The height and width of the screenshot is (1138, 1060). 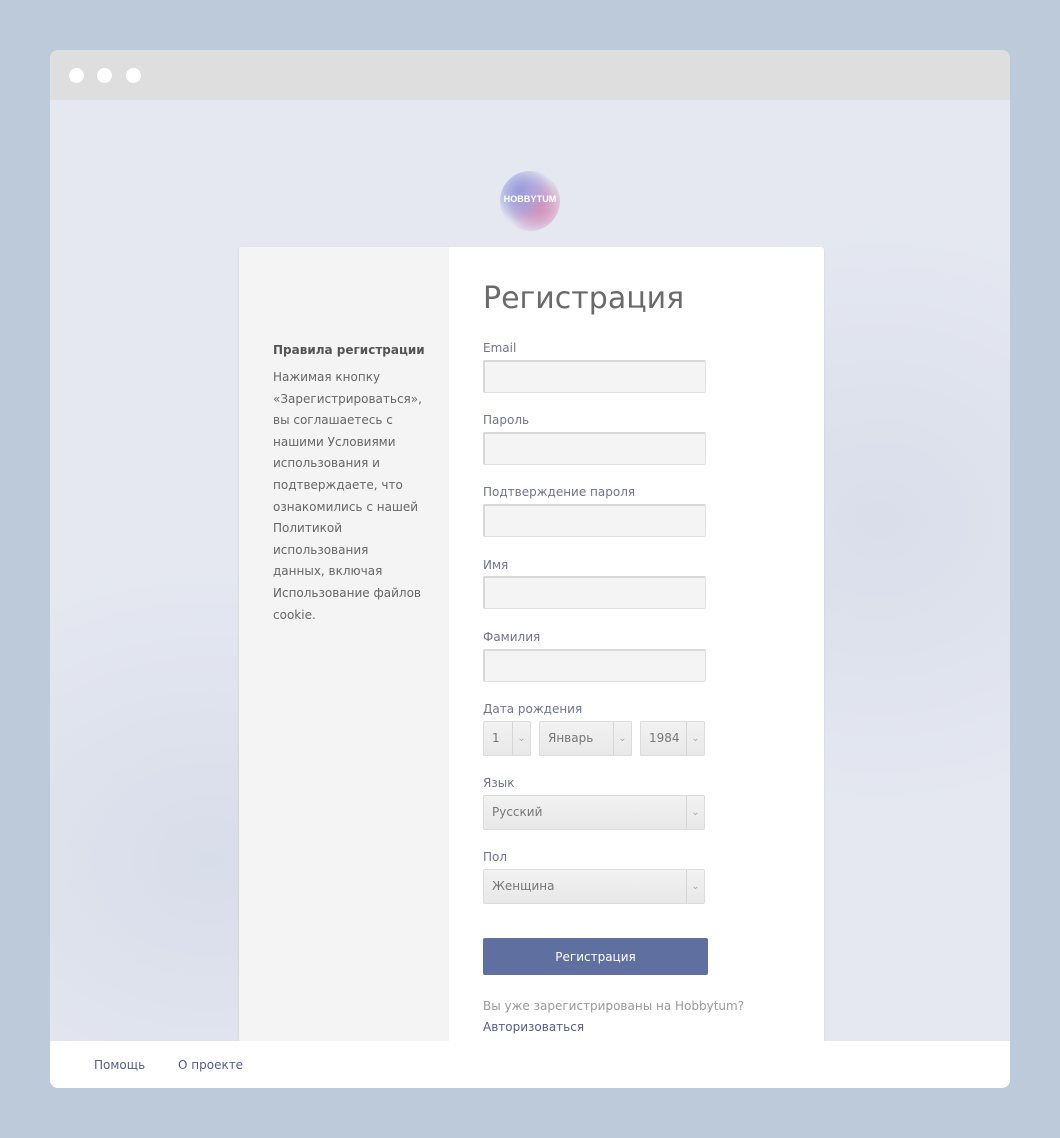 I want to click on birth-day-value: 1, so click(x=496, y=738).